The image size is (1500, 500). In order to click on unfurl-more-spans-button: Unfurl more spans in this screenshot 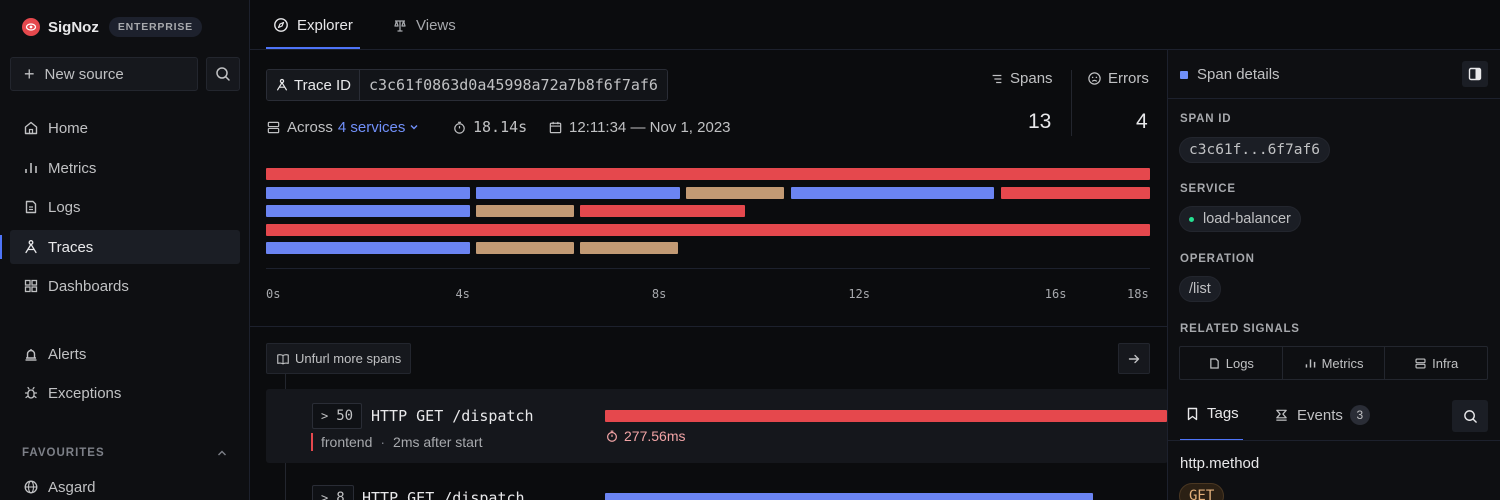, I will do `click(339, 358)`.